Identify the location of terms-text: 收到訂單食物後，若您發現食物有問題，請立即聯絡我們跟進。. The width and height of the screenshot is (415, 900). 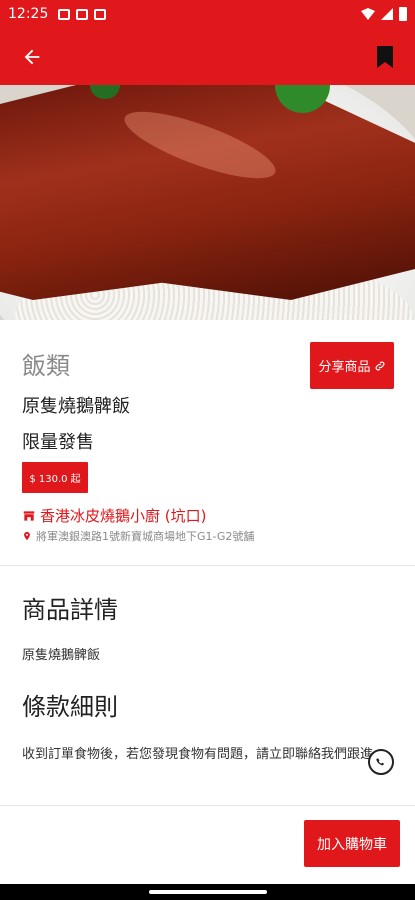
(204, 754).